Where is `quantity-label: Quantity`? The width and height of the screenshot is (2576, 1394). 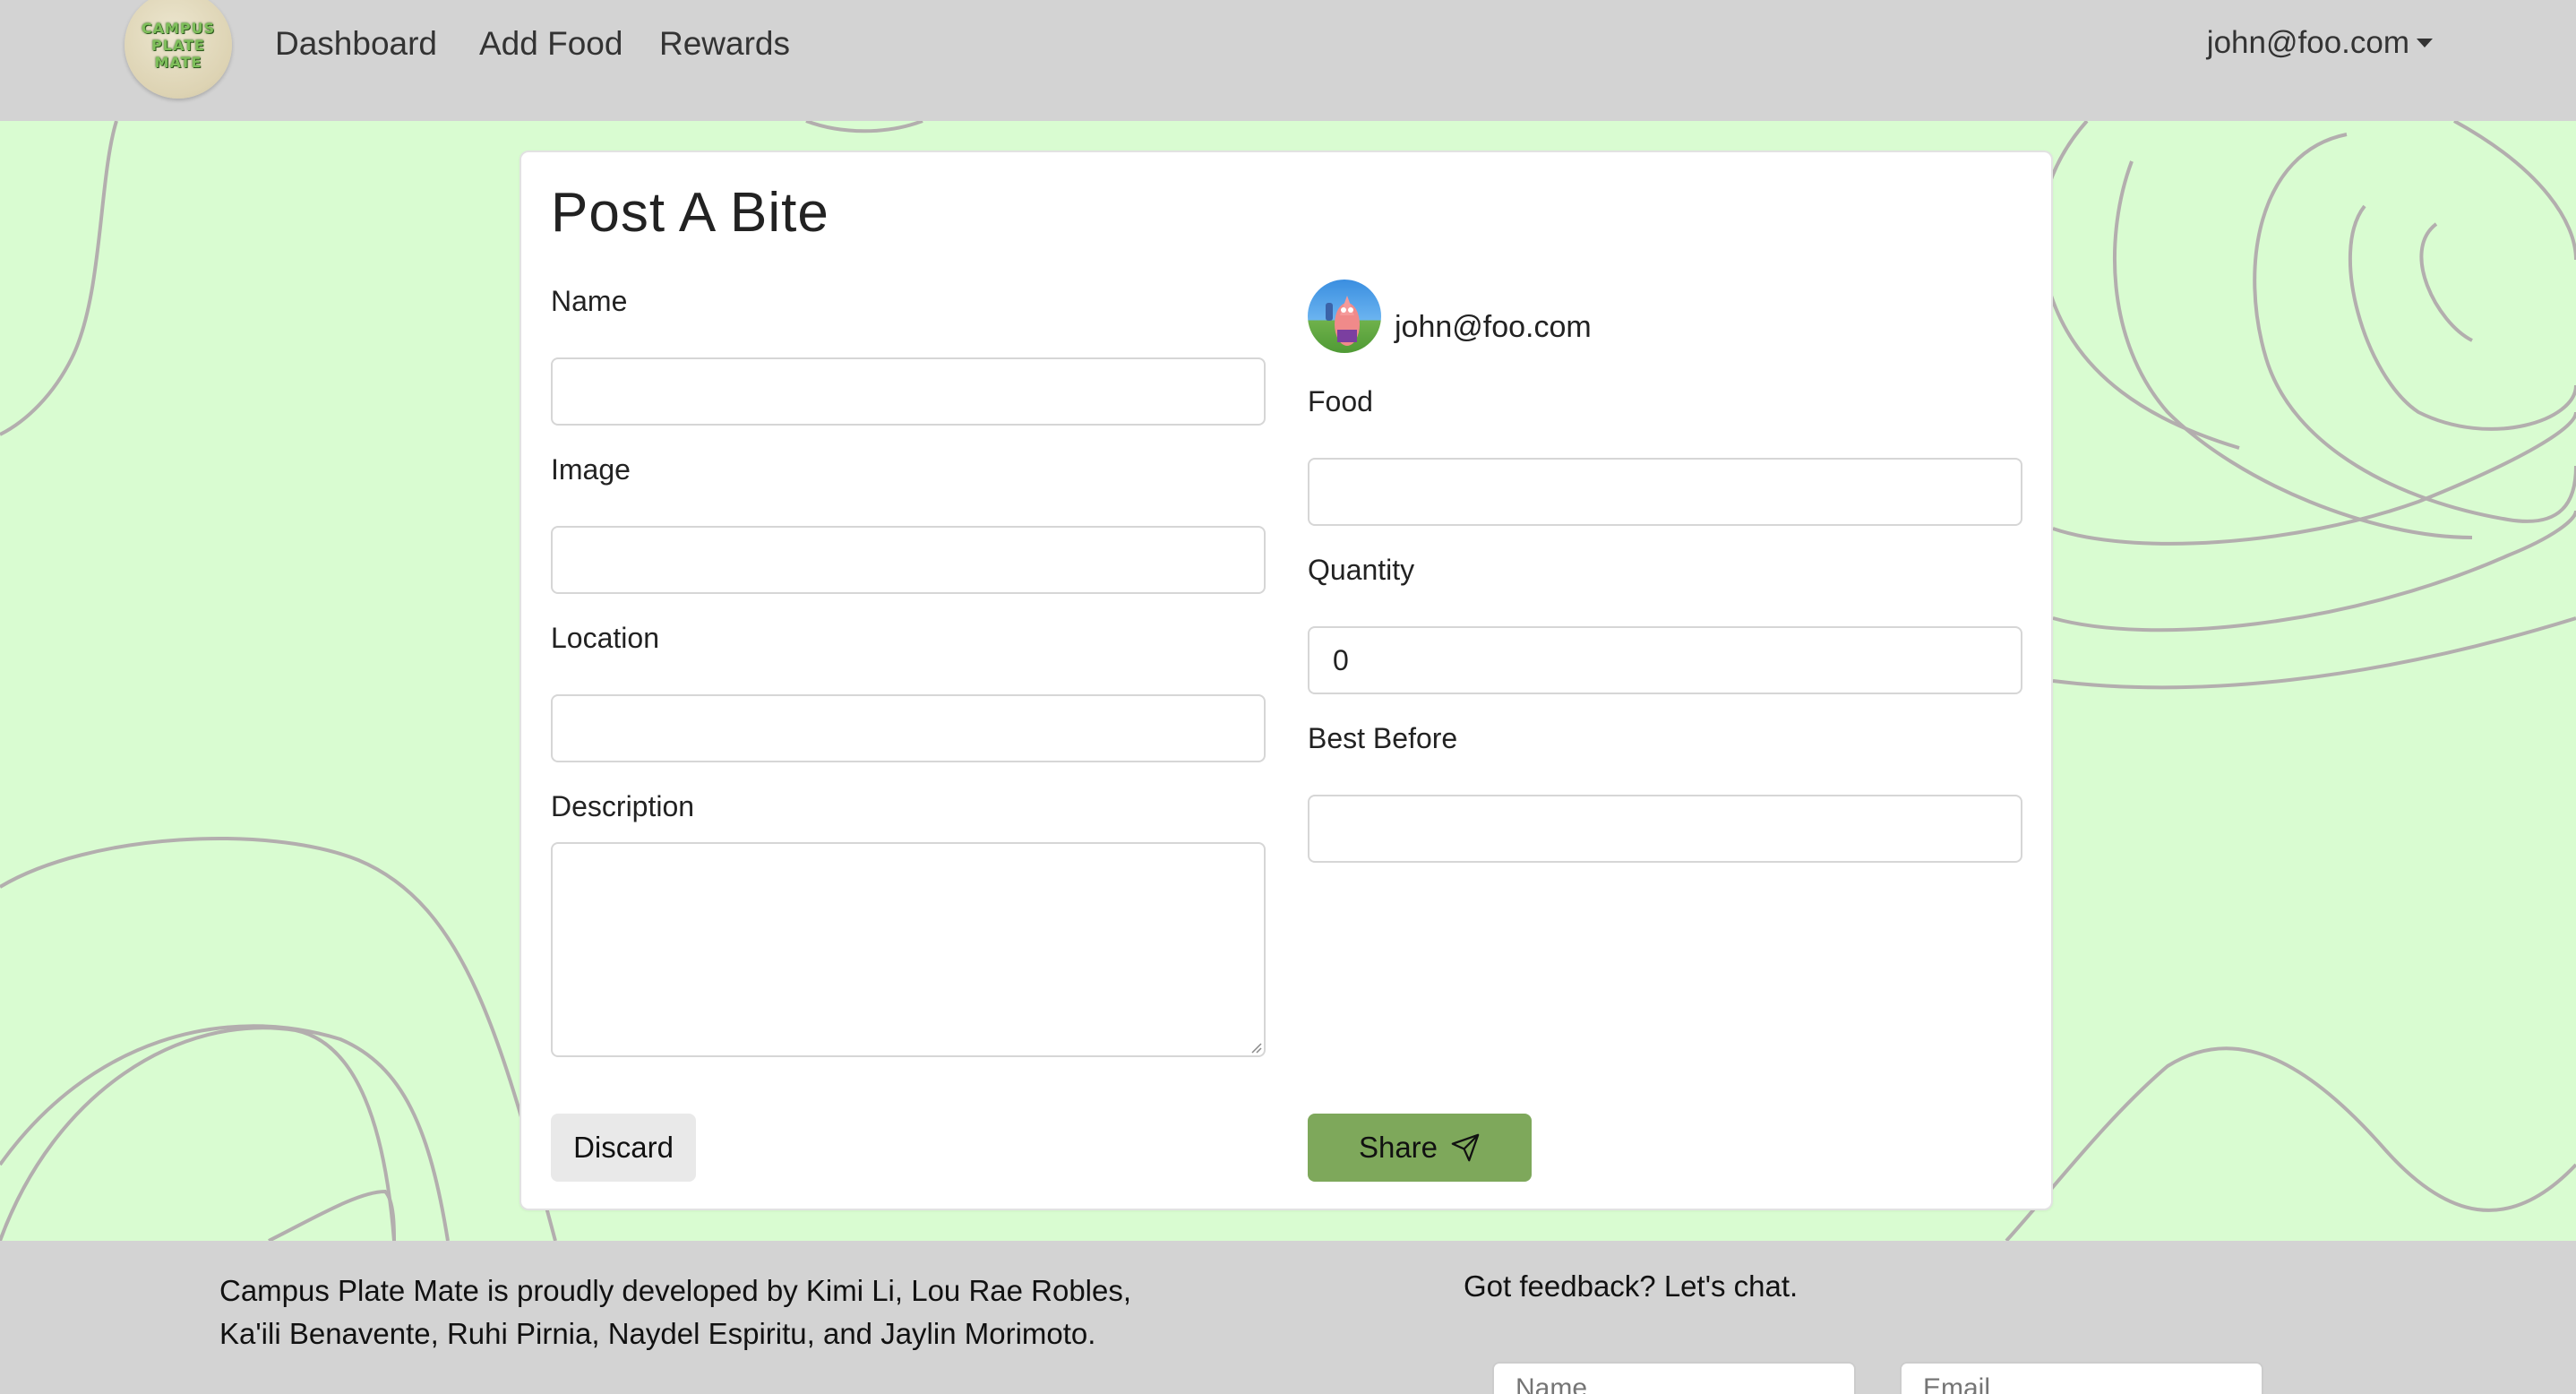 quantity-label: Quantity is located at coordinates (1361, 570).